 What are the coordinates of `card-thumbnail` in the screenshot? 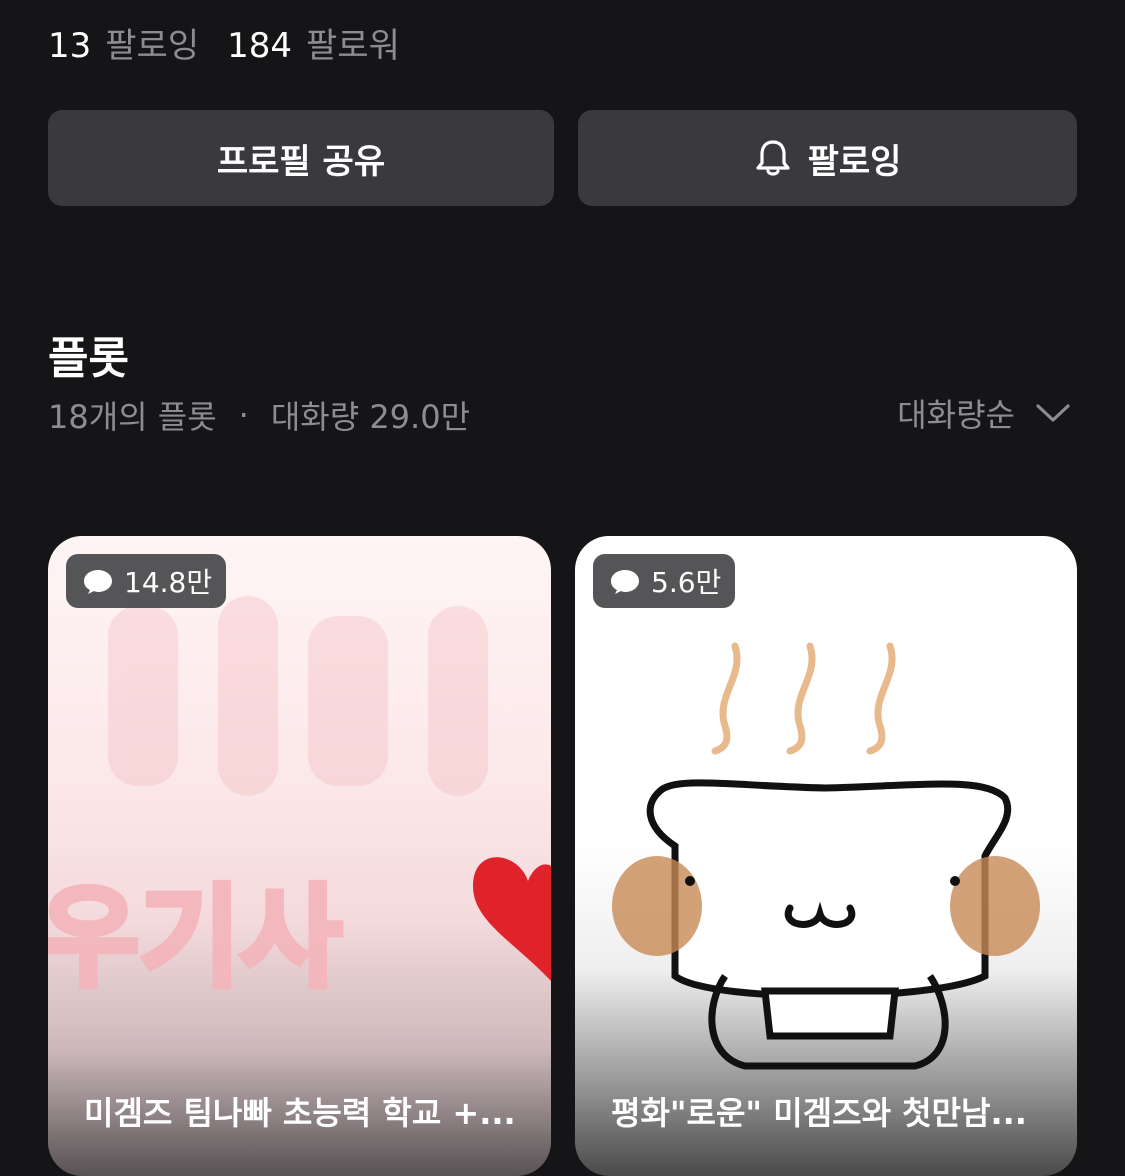 It's located at (826, 856).